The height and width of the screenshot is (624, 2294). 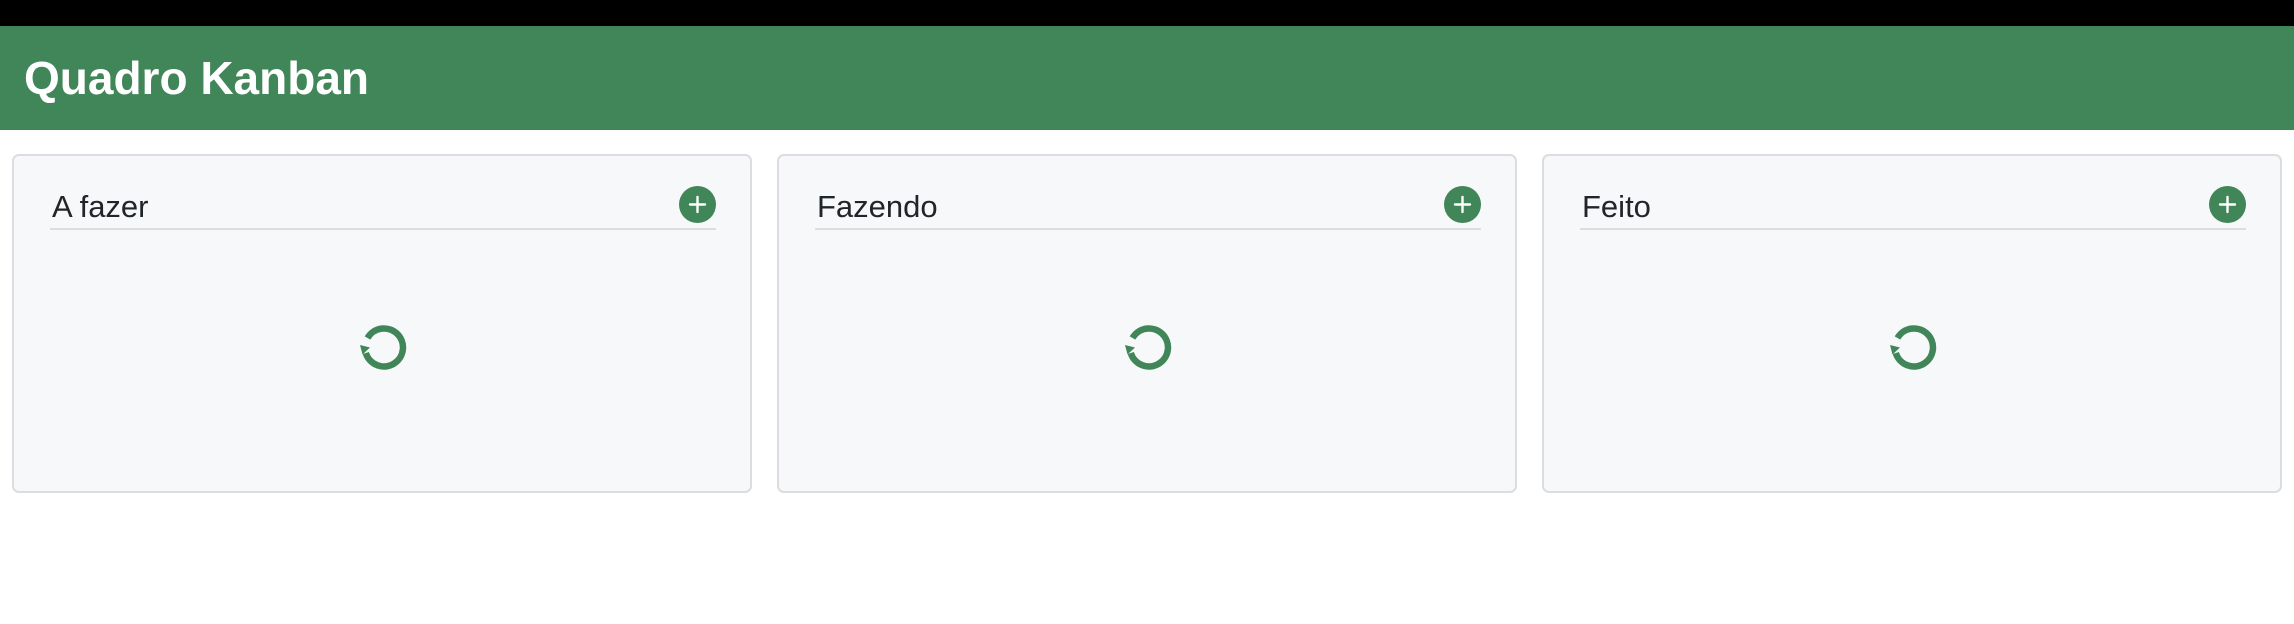 I want to click on column-header: A fazer, so click(x=383, y=208).